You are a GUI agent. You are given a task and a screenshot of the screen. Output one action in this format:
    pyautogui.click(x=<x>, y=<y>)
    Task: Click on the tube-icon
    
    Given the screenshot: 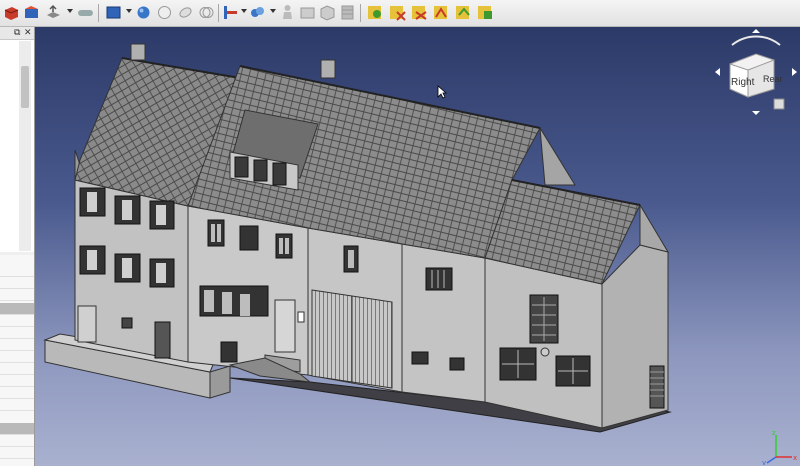 What is the action you would take?
    pyautogui.click(x=347, y=12)
    